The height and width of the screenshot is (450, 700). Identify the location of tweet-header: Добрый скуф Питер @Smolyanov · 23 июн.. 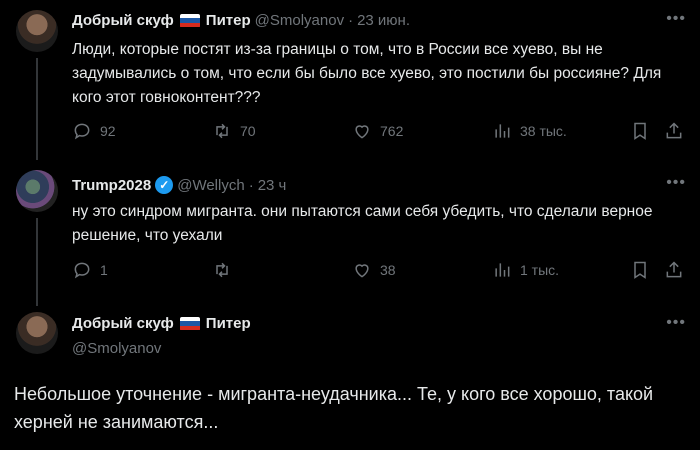
(241, 20).